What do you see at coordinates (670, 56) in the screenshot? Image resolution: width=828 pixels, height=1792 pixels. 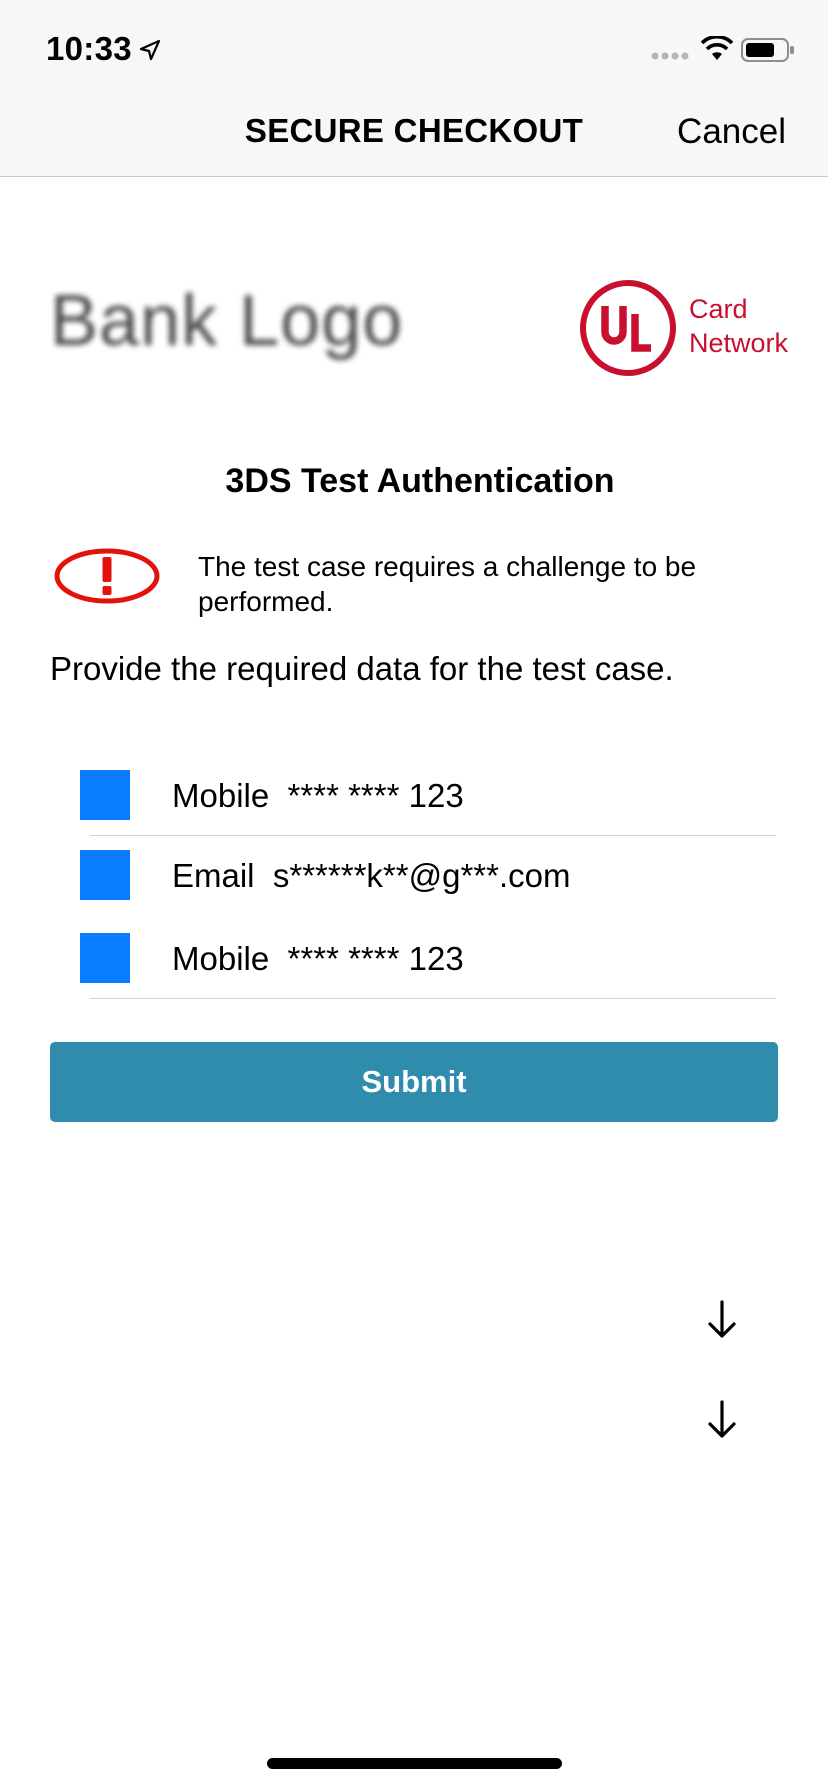 I see `cellular-signal-icon` at bounding box center [670, 56].